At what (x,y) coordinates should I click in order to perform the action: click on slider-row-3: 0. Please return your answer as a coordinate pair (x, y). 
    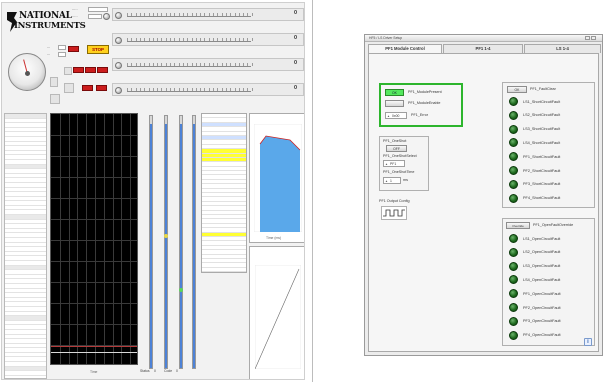
    Looking at the image, I should click on (208, 64).